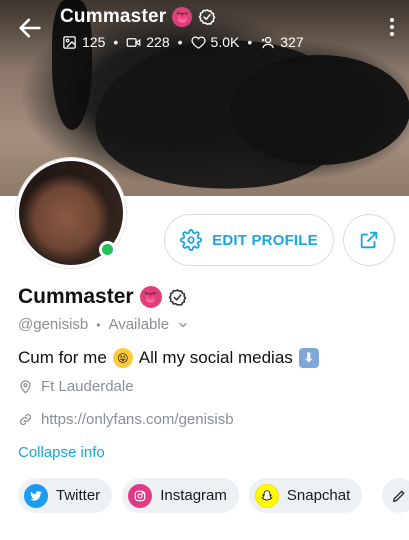  I want to click on social-chip-instagram: Instagram, so click(180, 495).